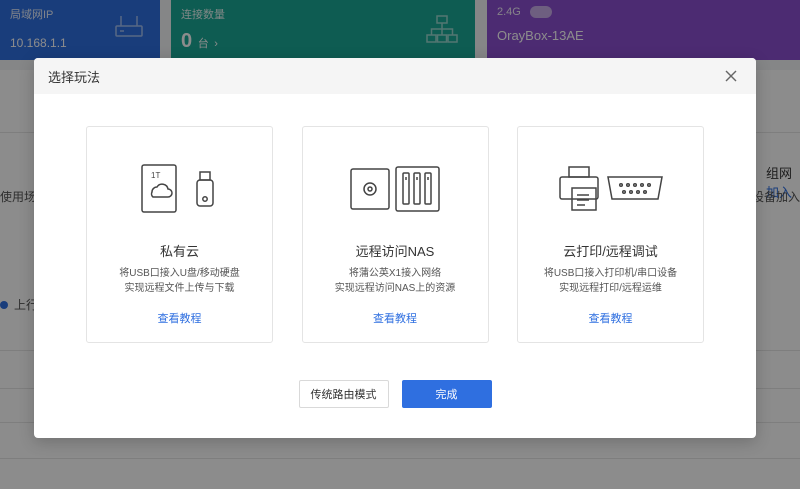  Describe the element at coordinates (343, 394) in the screenshot. I see `traditional-router-mode-button: 传统路由模式` at that location.